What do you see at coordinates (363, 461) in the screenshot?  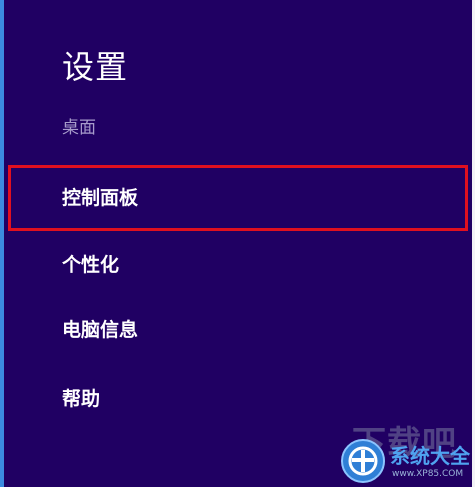 I see `watermark-logo-icon` at bounding box center [363, 461].